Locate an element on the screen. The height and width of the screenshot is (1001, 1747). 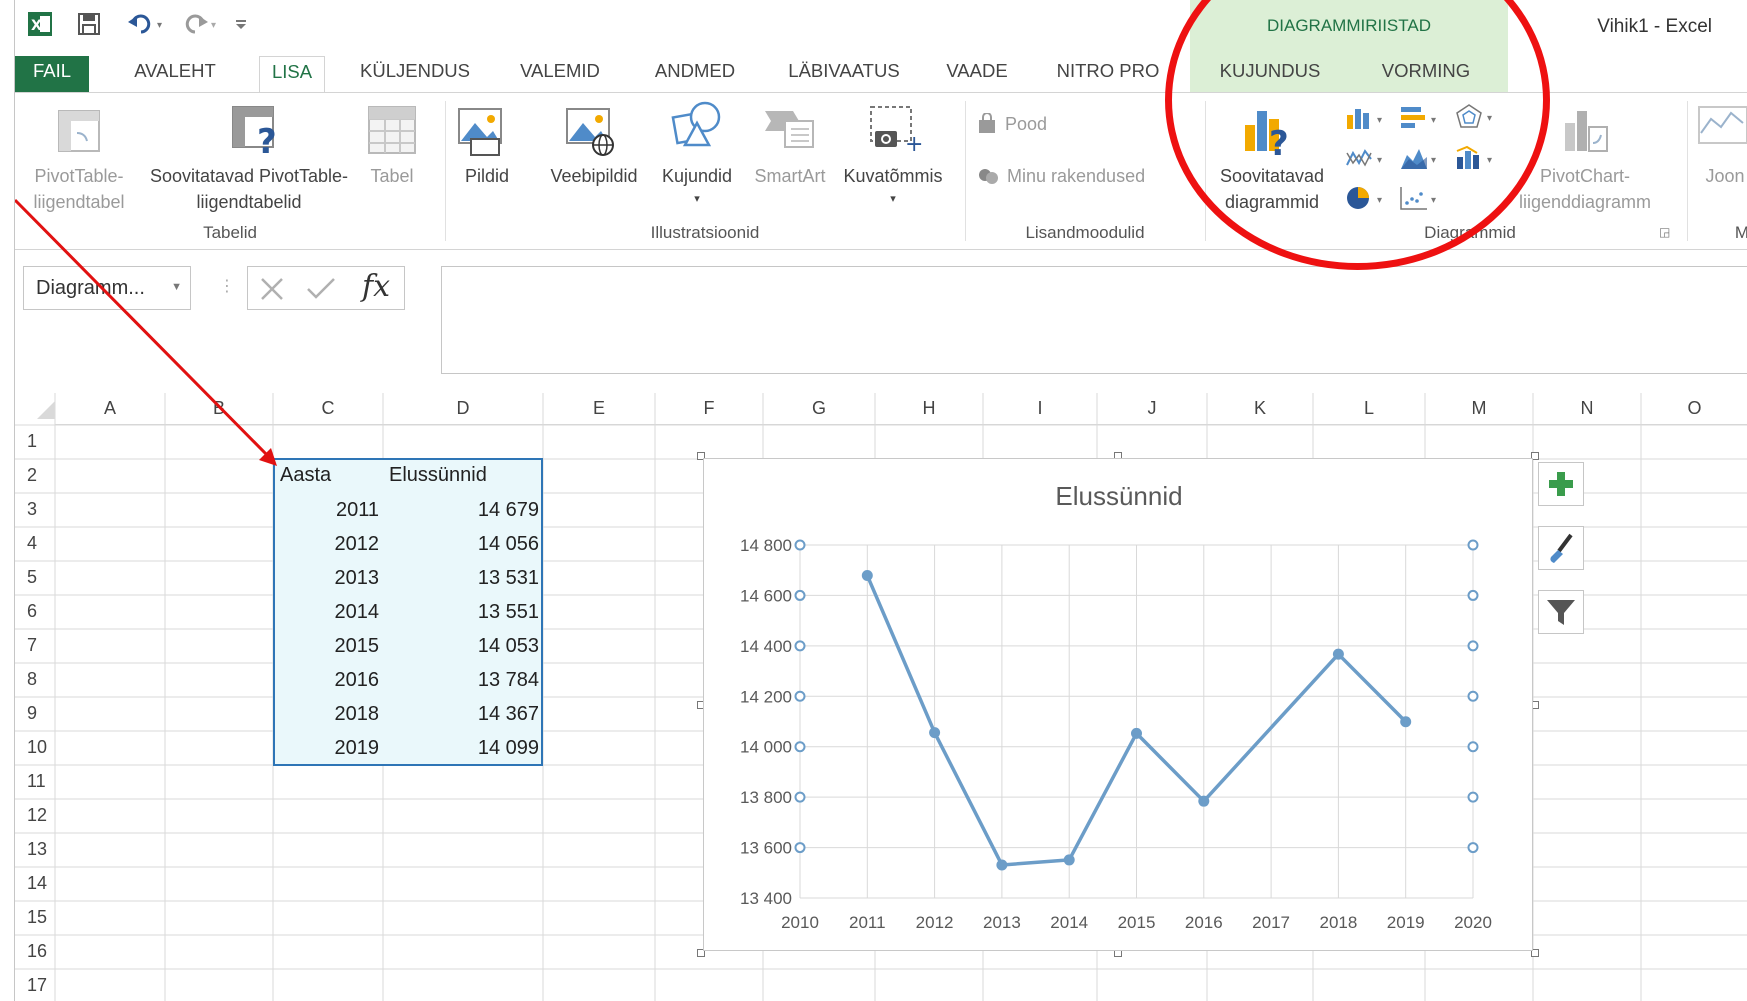
x-tick-label: 2020 is located at coordinates (1473, 922).